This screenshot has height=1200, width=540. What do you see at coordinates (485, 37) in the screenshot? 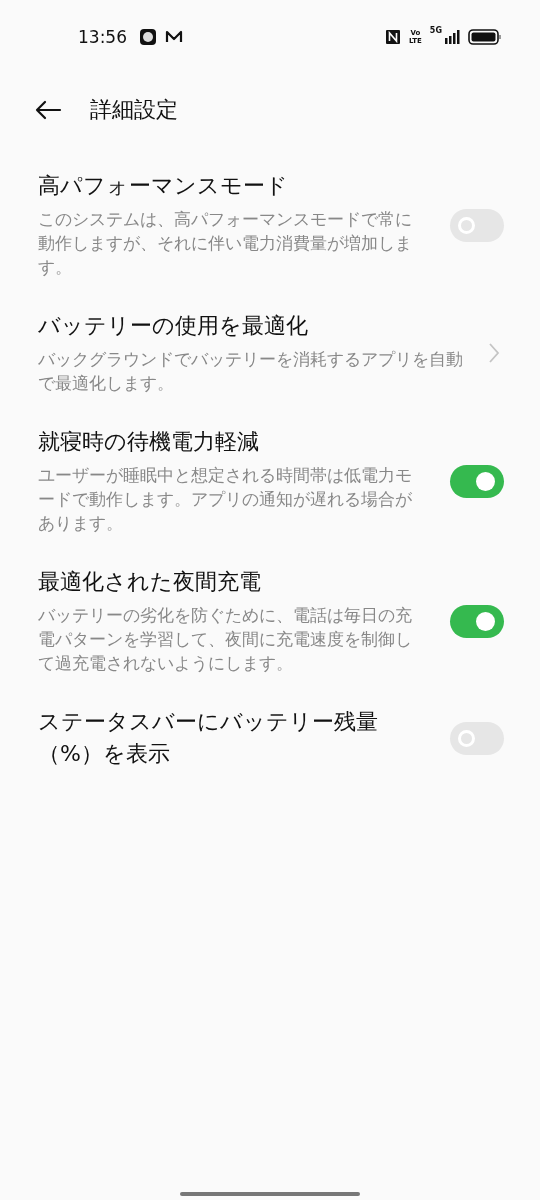
I see `battery-icon` at bounding box center [485, 37].